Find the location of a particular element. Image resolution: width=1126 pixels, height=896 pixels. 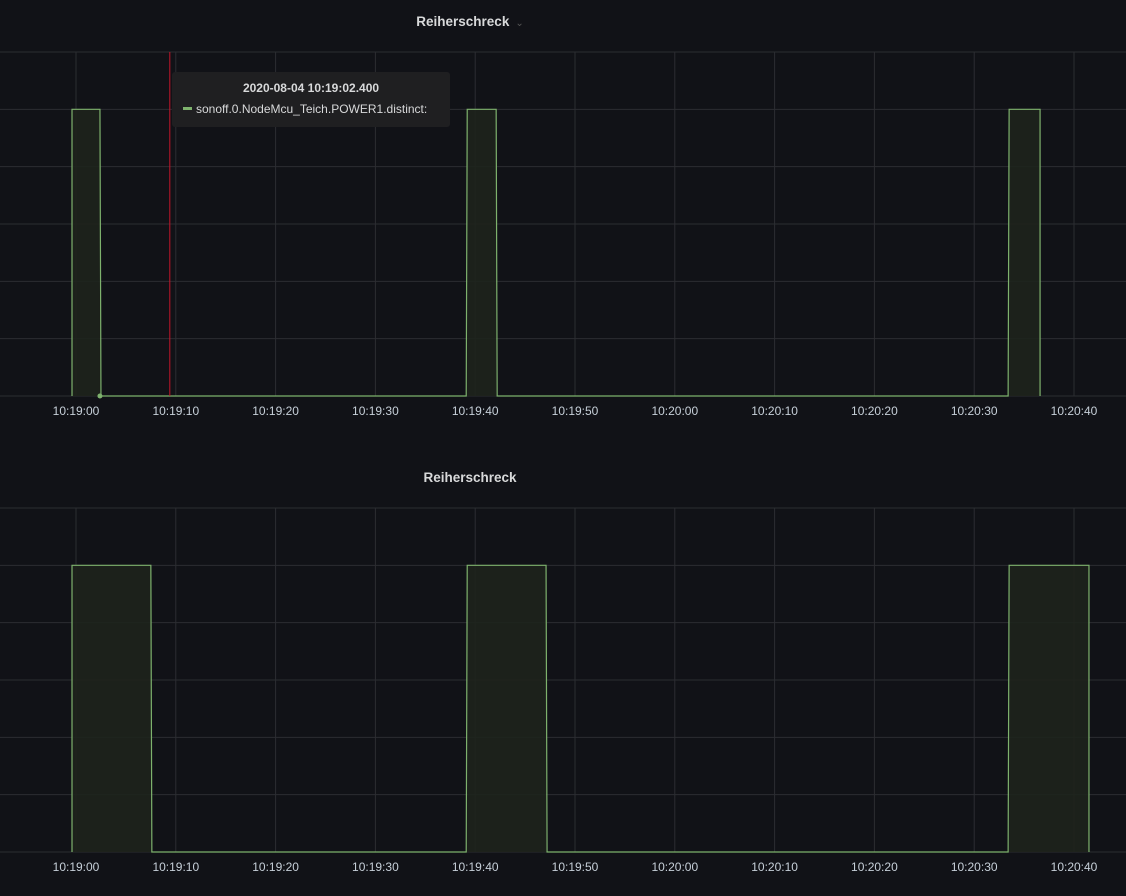

series-color-swatch is located at coordinates (187, 109).